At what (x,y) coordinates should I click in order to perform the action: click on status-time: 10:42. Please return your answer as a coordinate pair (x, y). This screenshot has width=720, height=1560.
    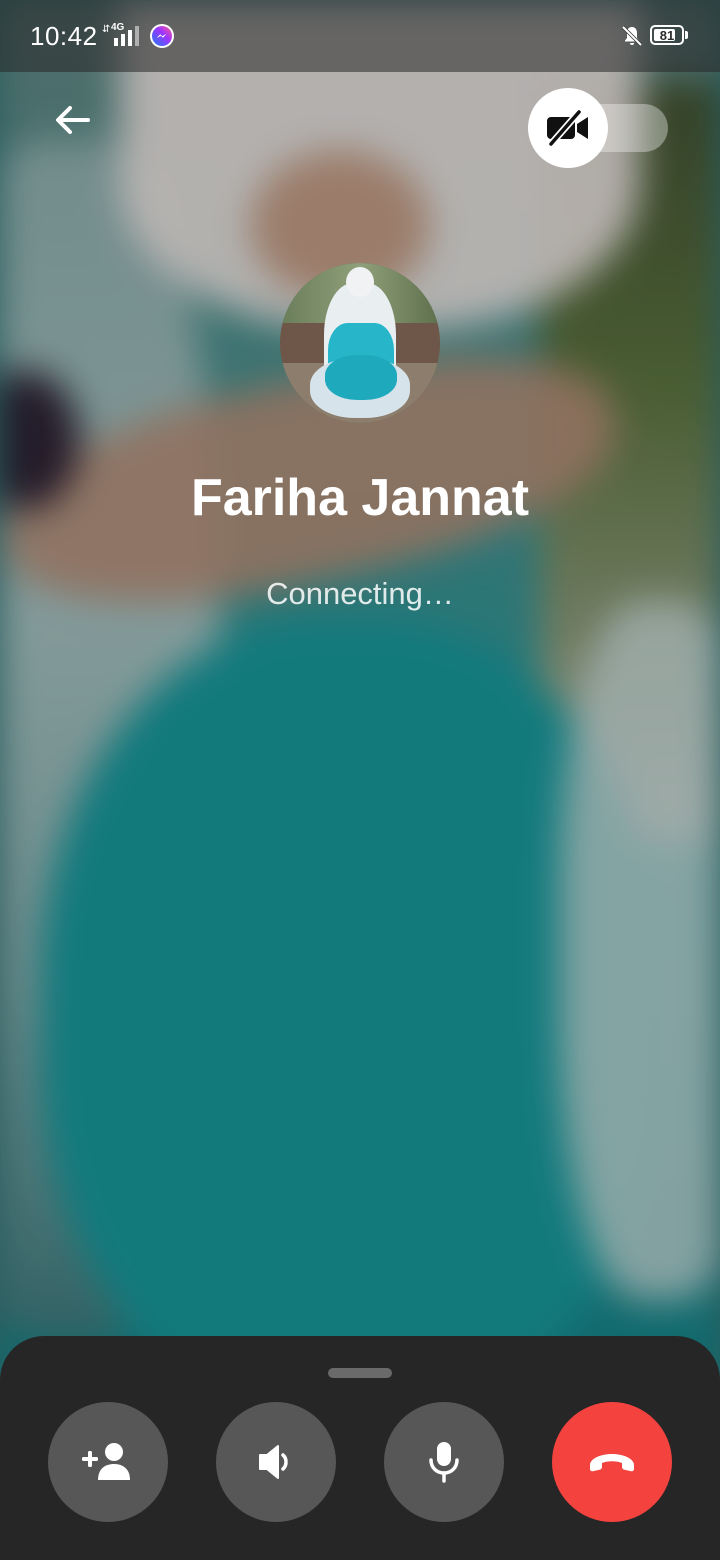
    Looking at the image, I should click on (64, 36).